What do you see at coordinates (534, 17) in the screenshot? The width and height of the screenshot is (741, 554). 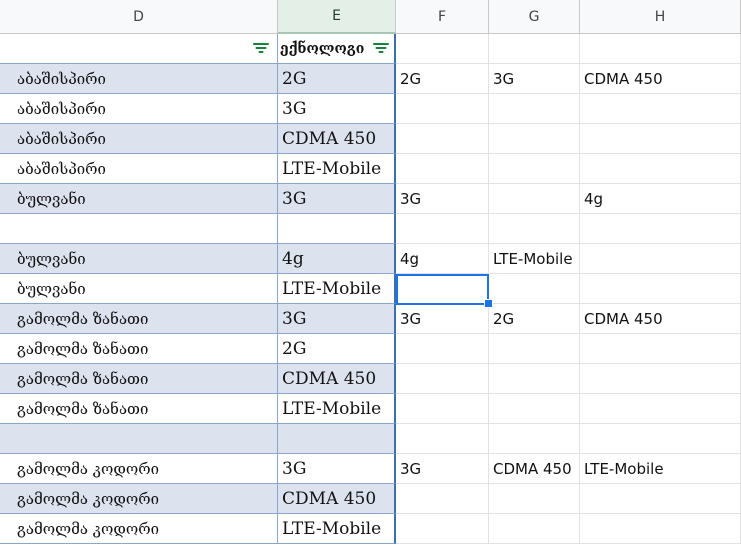 I see `column-header-g: G` at bounding box center [534, 17].